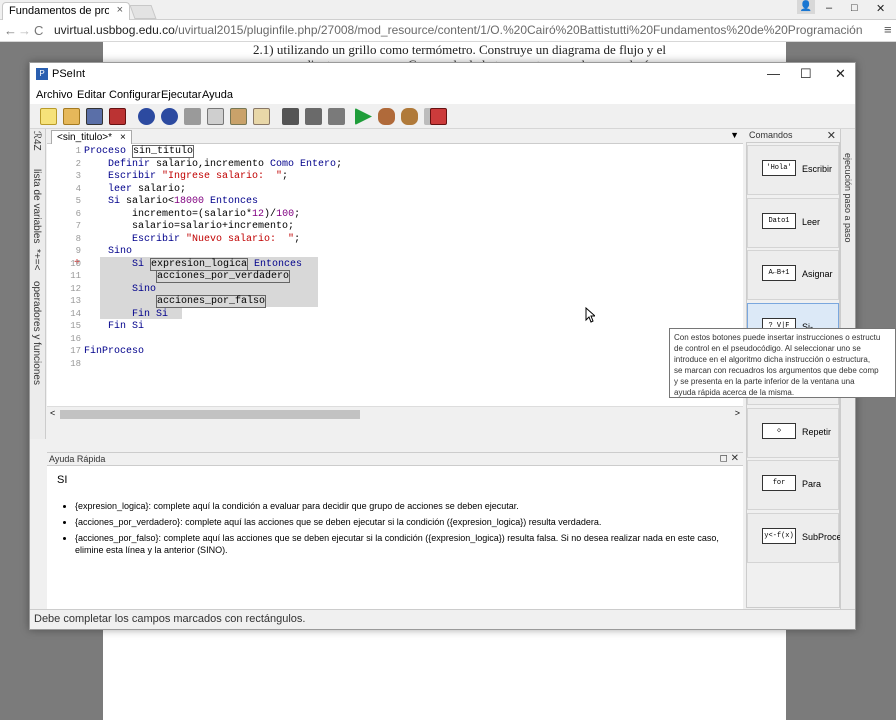 The height and width of the screenshot is (720, 896). I want to click on commands-header: Comandos ✕, so click(793, 135).